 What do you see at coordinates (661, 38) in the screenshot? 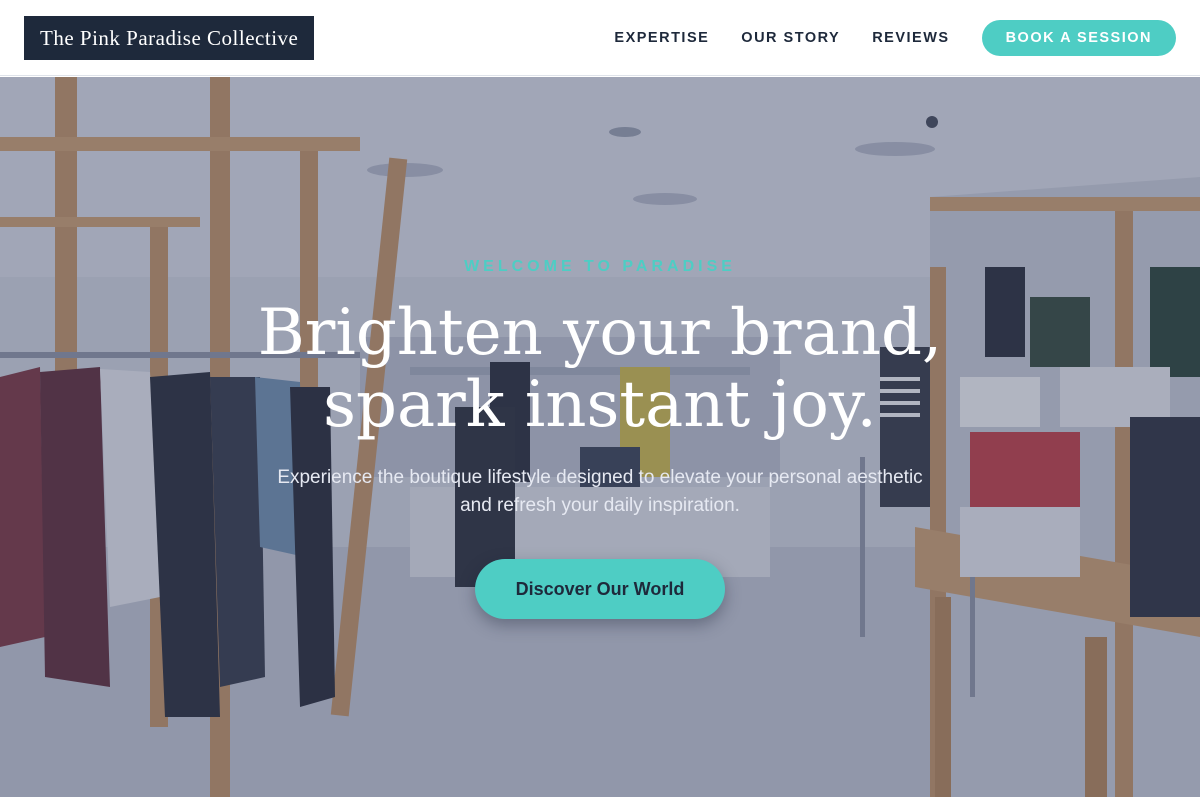
I see `nav-link-expertise: EXPERTISE` at bounding box center [661, 38].